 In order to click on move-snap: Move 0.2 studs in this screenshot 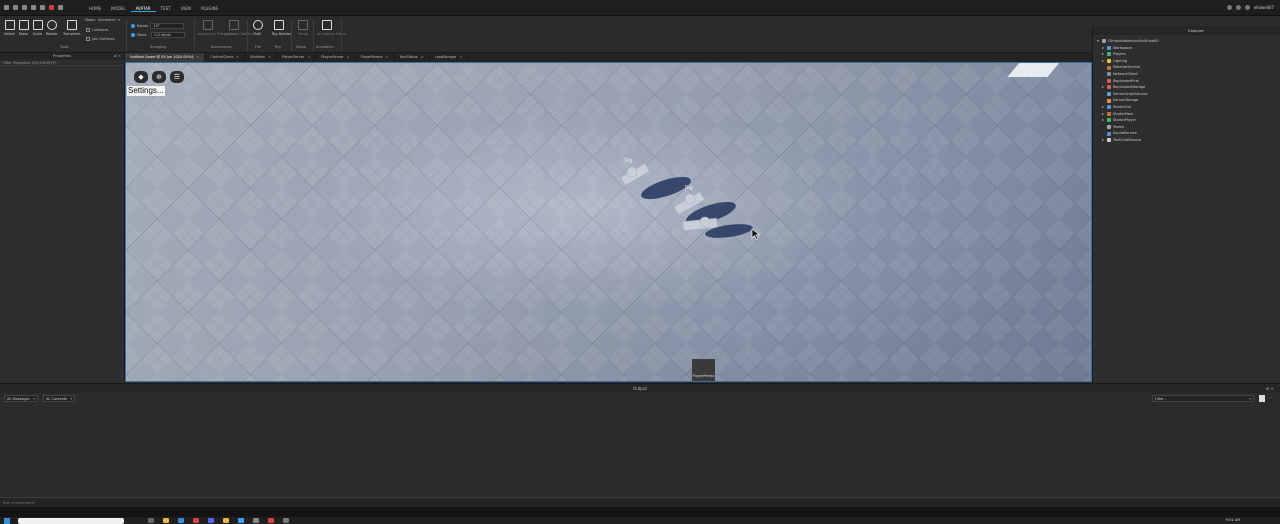, I will do `click(158, 35)`.